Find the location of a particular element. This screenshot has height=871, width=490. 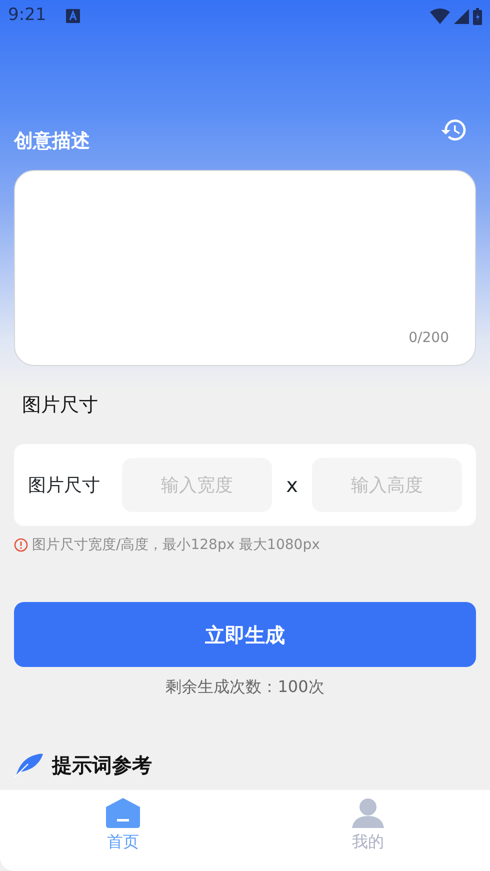

height-input: 输入高度 is located at coordinates (387, 485).